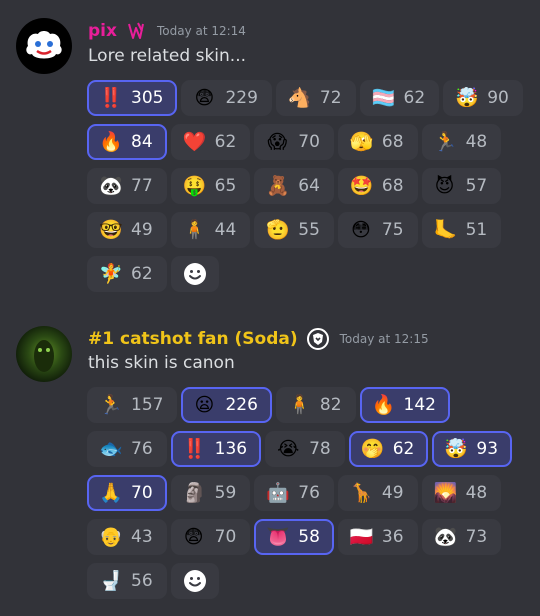  Describe the element at coordinates (225, 537) in the screenshot. I see `reaction-count: 70` at that location.